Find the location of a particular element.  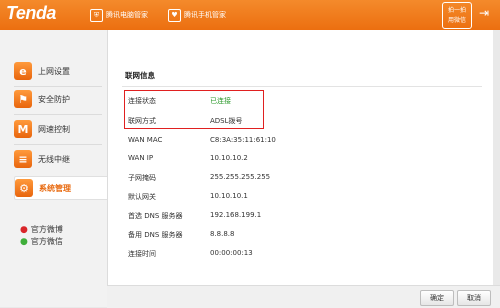

weibo-link: ● 官方微博 is located at coordinates (41, 229).